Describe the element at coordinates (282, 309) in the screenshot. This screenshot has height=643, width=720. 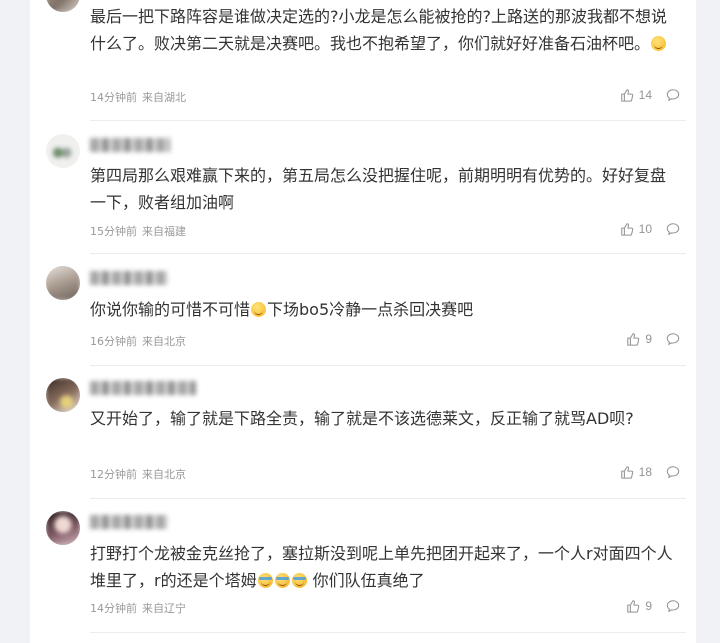
I see `comment-text: 你说你输的可惜不可惜 下场bo5冷静一点杀回决赛吧` at that location.